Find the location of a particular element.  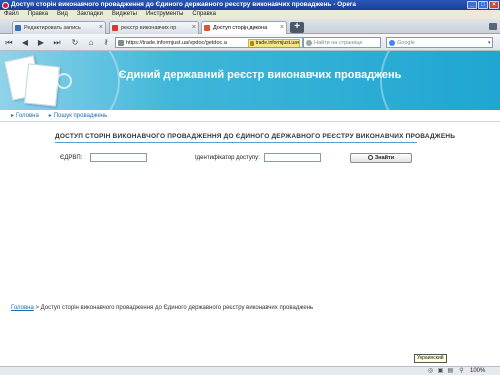

reload-icon: ↻ is located at coordinates (75, 43).